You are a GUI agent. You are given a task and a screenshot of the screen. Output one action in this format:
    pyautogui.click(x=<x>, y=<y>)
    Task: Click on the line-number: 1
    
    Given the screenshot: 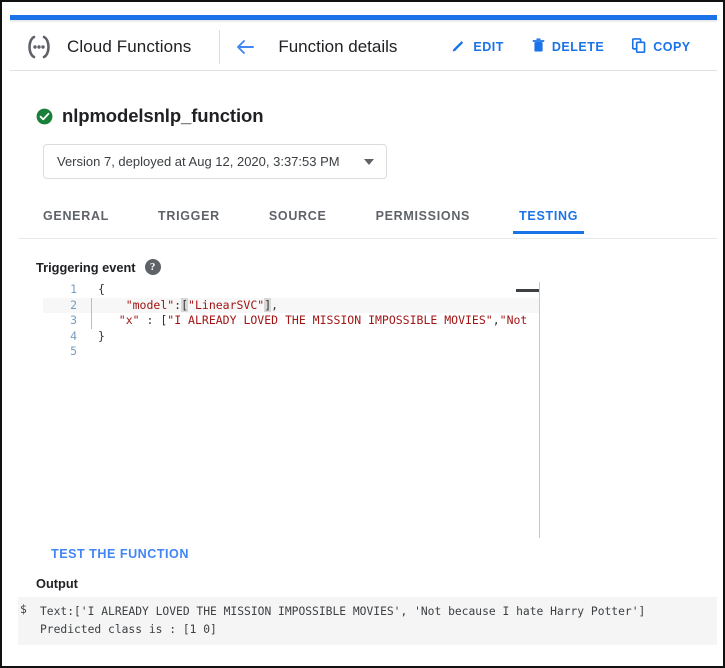 What is the action you would take?
    pyautogui.click(x=73, y=289)
    